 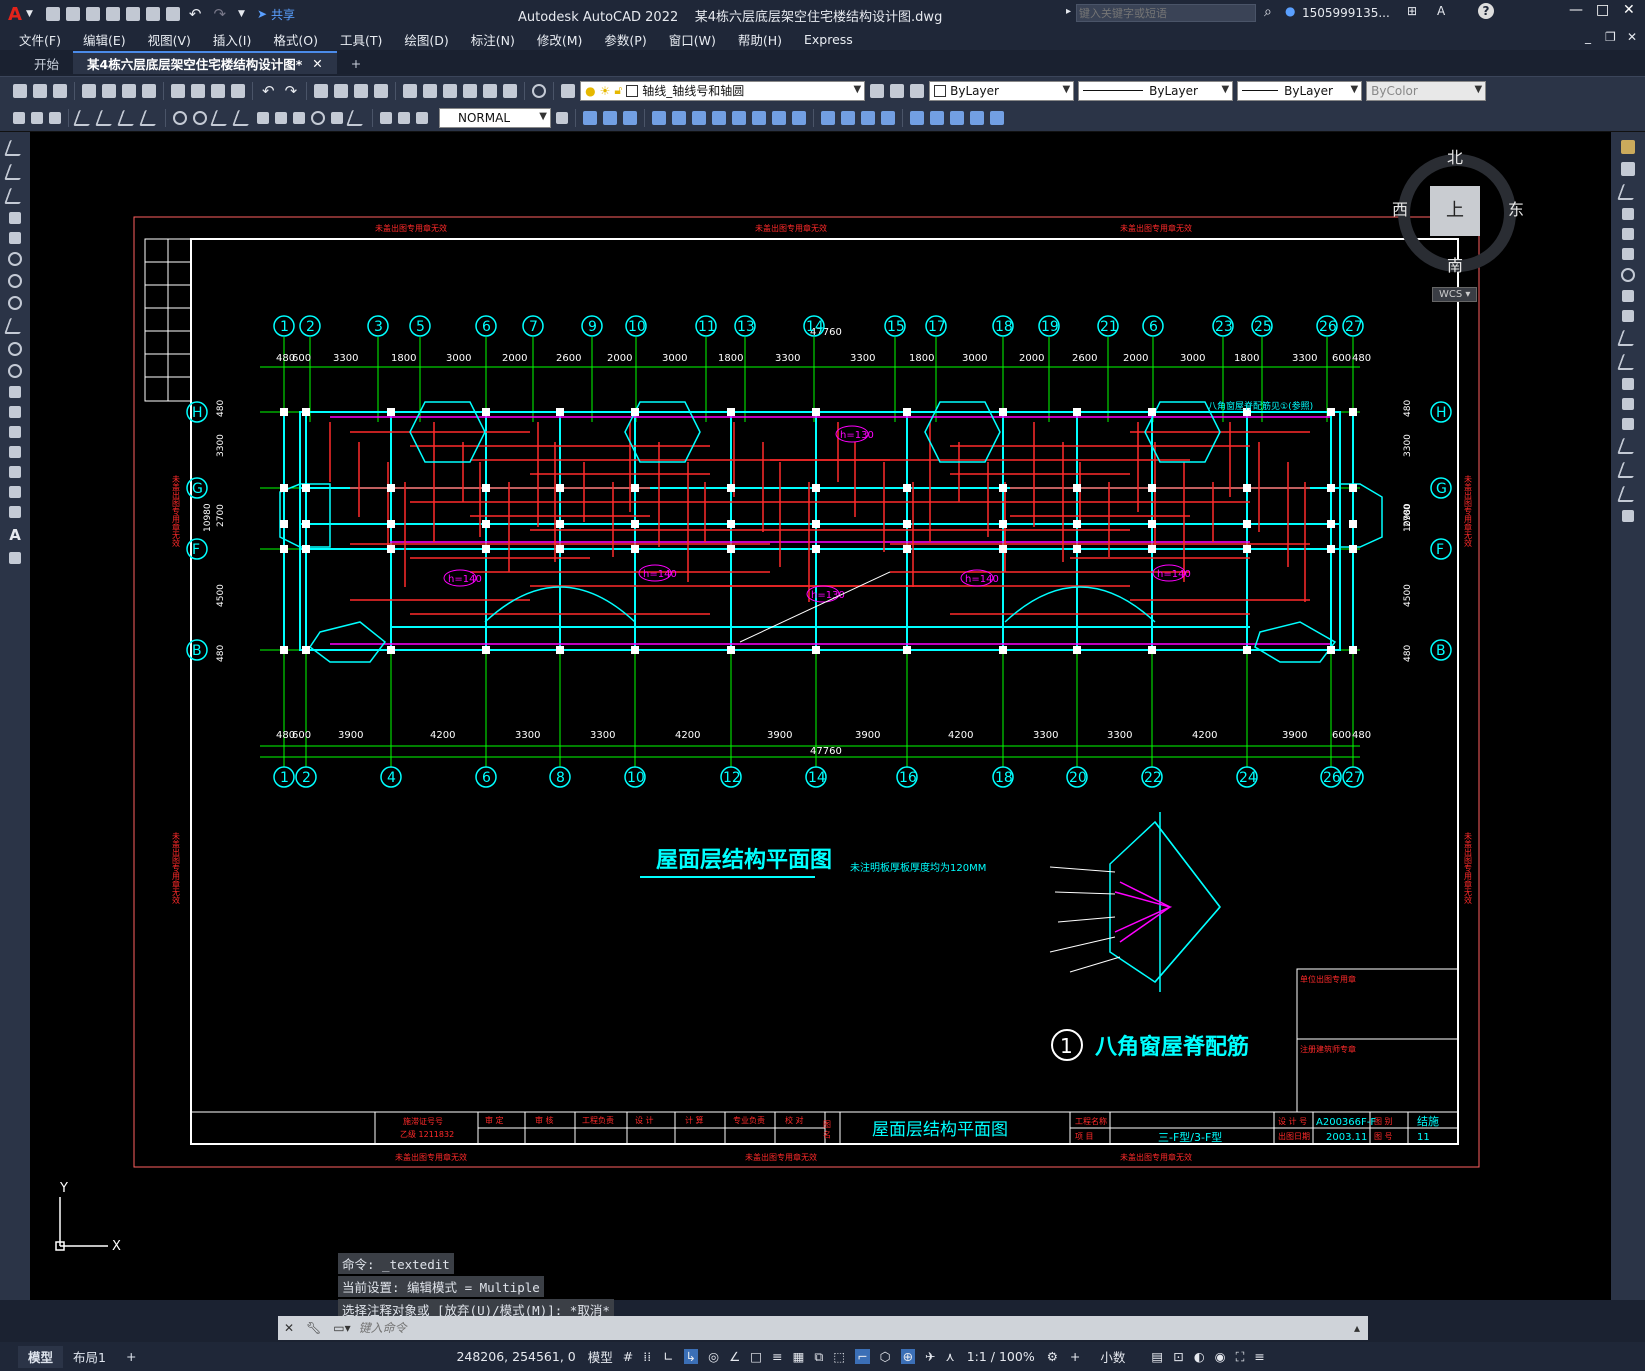 I want to click on viewcube-north: 北, so click(x=1455, y=156).